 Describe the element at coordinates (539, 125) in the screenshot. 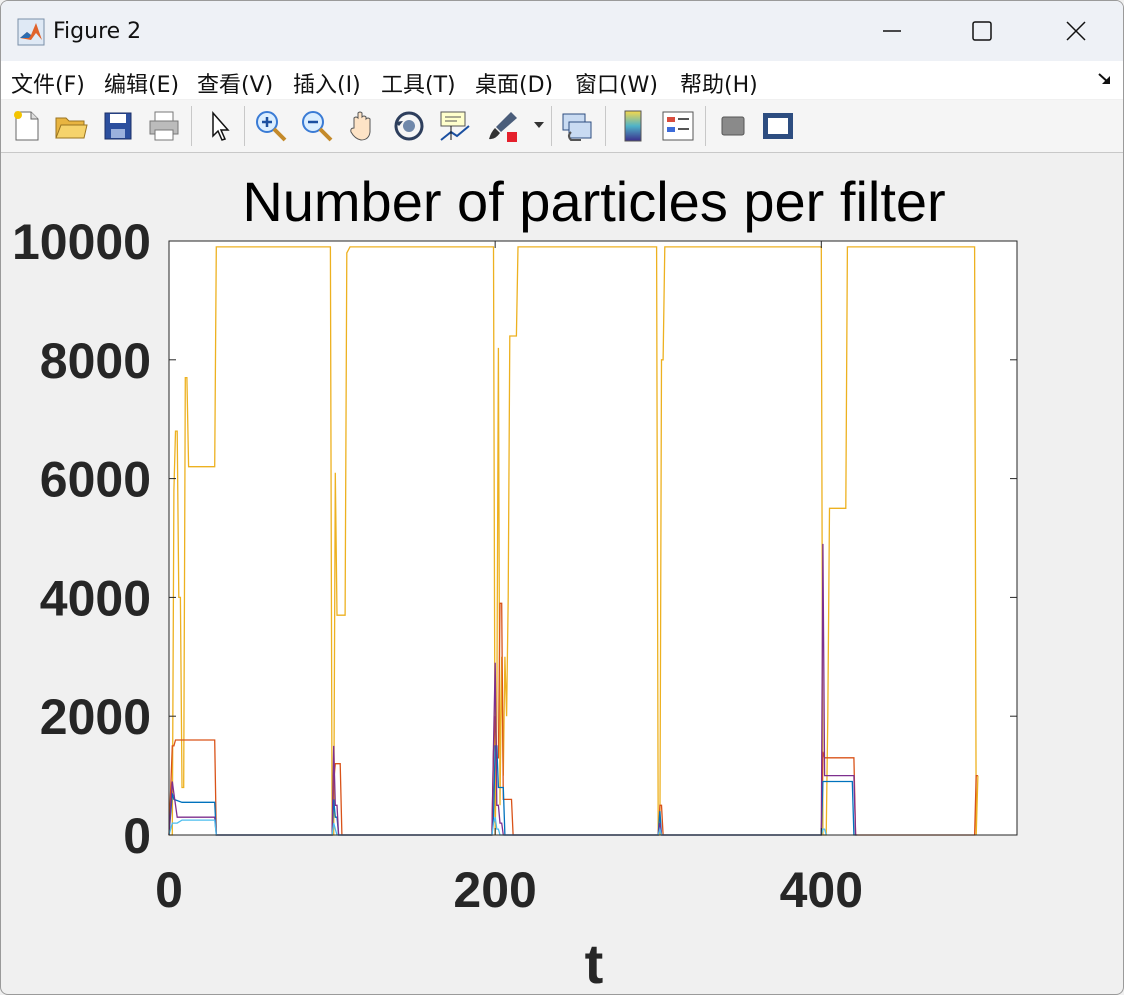

I see `chevron-down-icon` at that location.